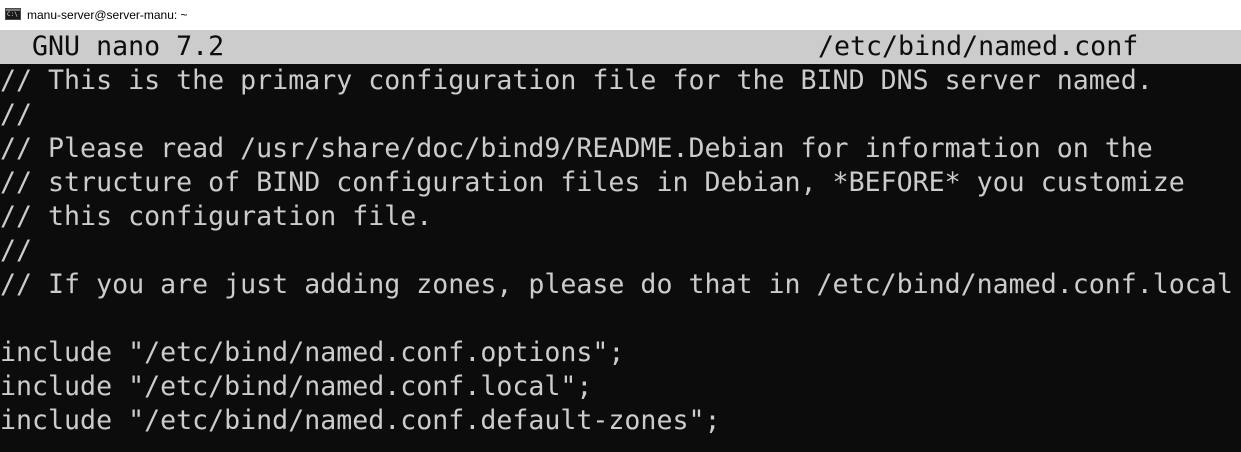 This screenshot has height=452, width=1241. Describe the element at coordinates (620, 15) in the screenshot. I see `window-titlebar: C:\ manu-server@server-manu: ~` at that location.